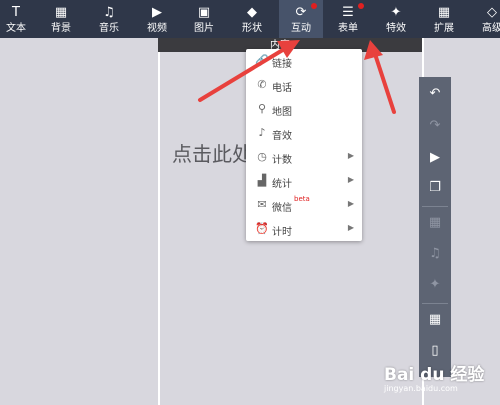 This screenshot has width=500, height=405. What do you see at coordinates (444, 12) in the screenshot?
I see `apps-icon: ▦` at bounding box center [444, 12].